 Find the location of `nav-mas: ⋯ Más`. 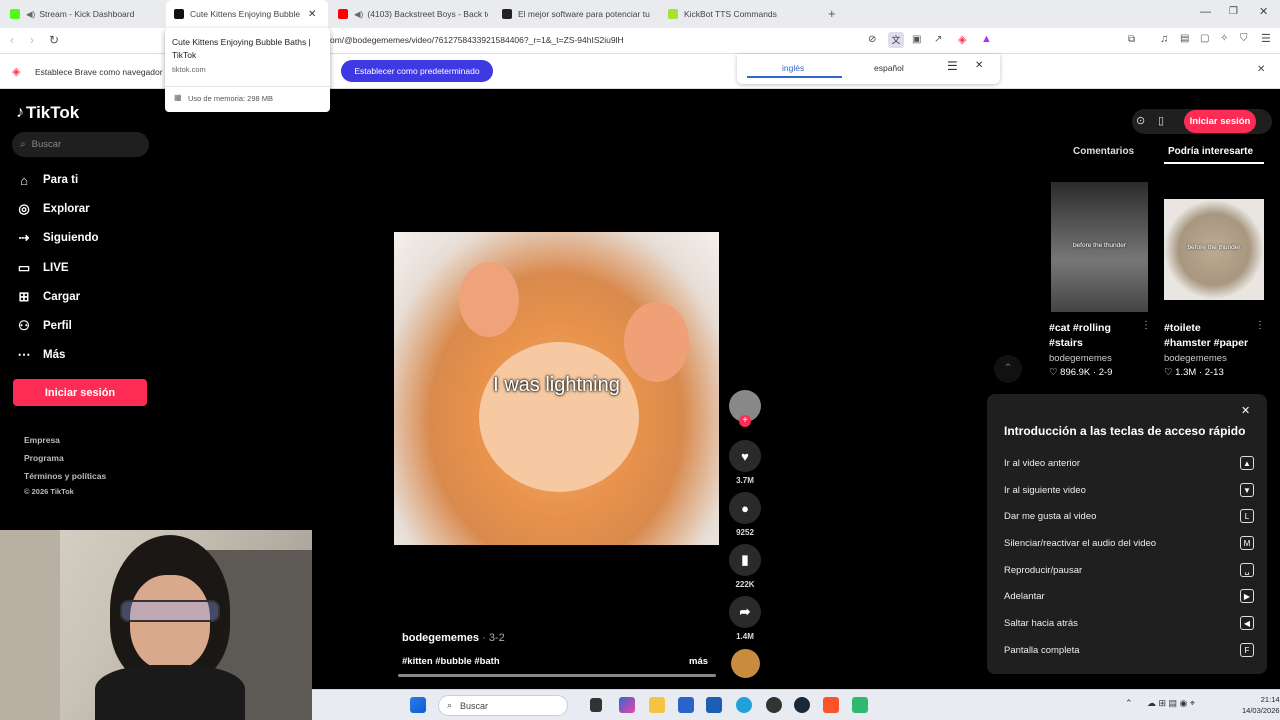

nav-mas: ⋯ Más is located at coordinates (41, 355).